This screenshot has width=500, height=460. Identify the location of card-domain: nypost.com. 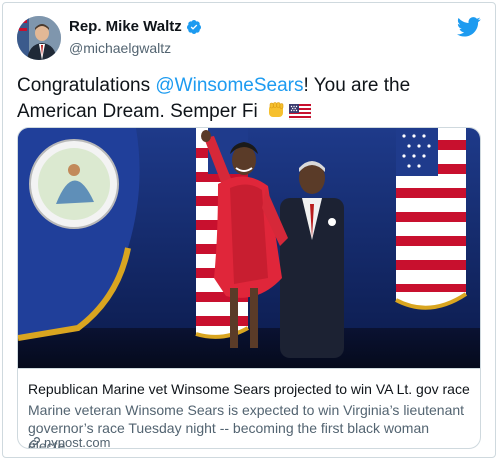
(77, 441).